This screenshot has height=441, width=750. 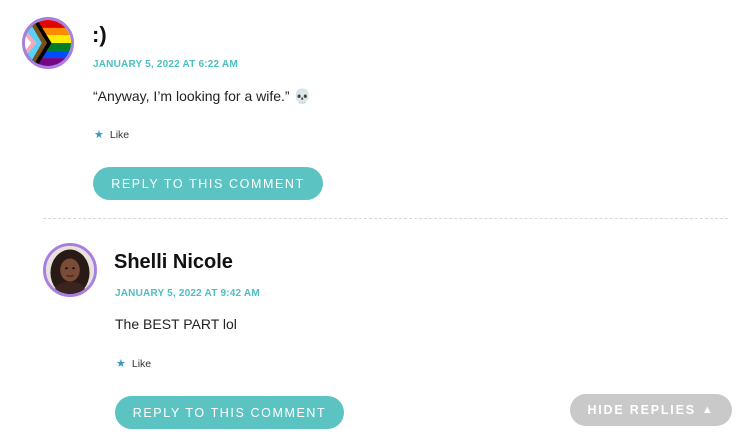 I want to click on comment-avatar, so click(x=48, y=43).